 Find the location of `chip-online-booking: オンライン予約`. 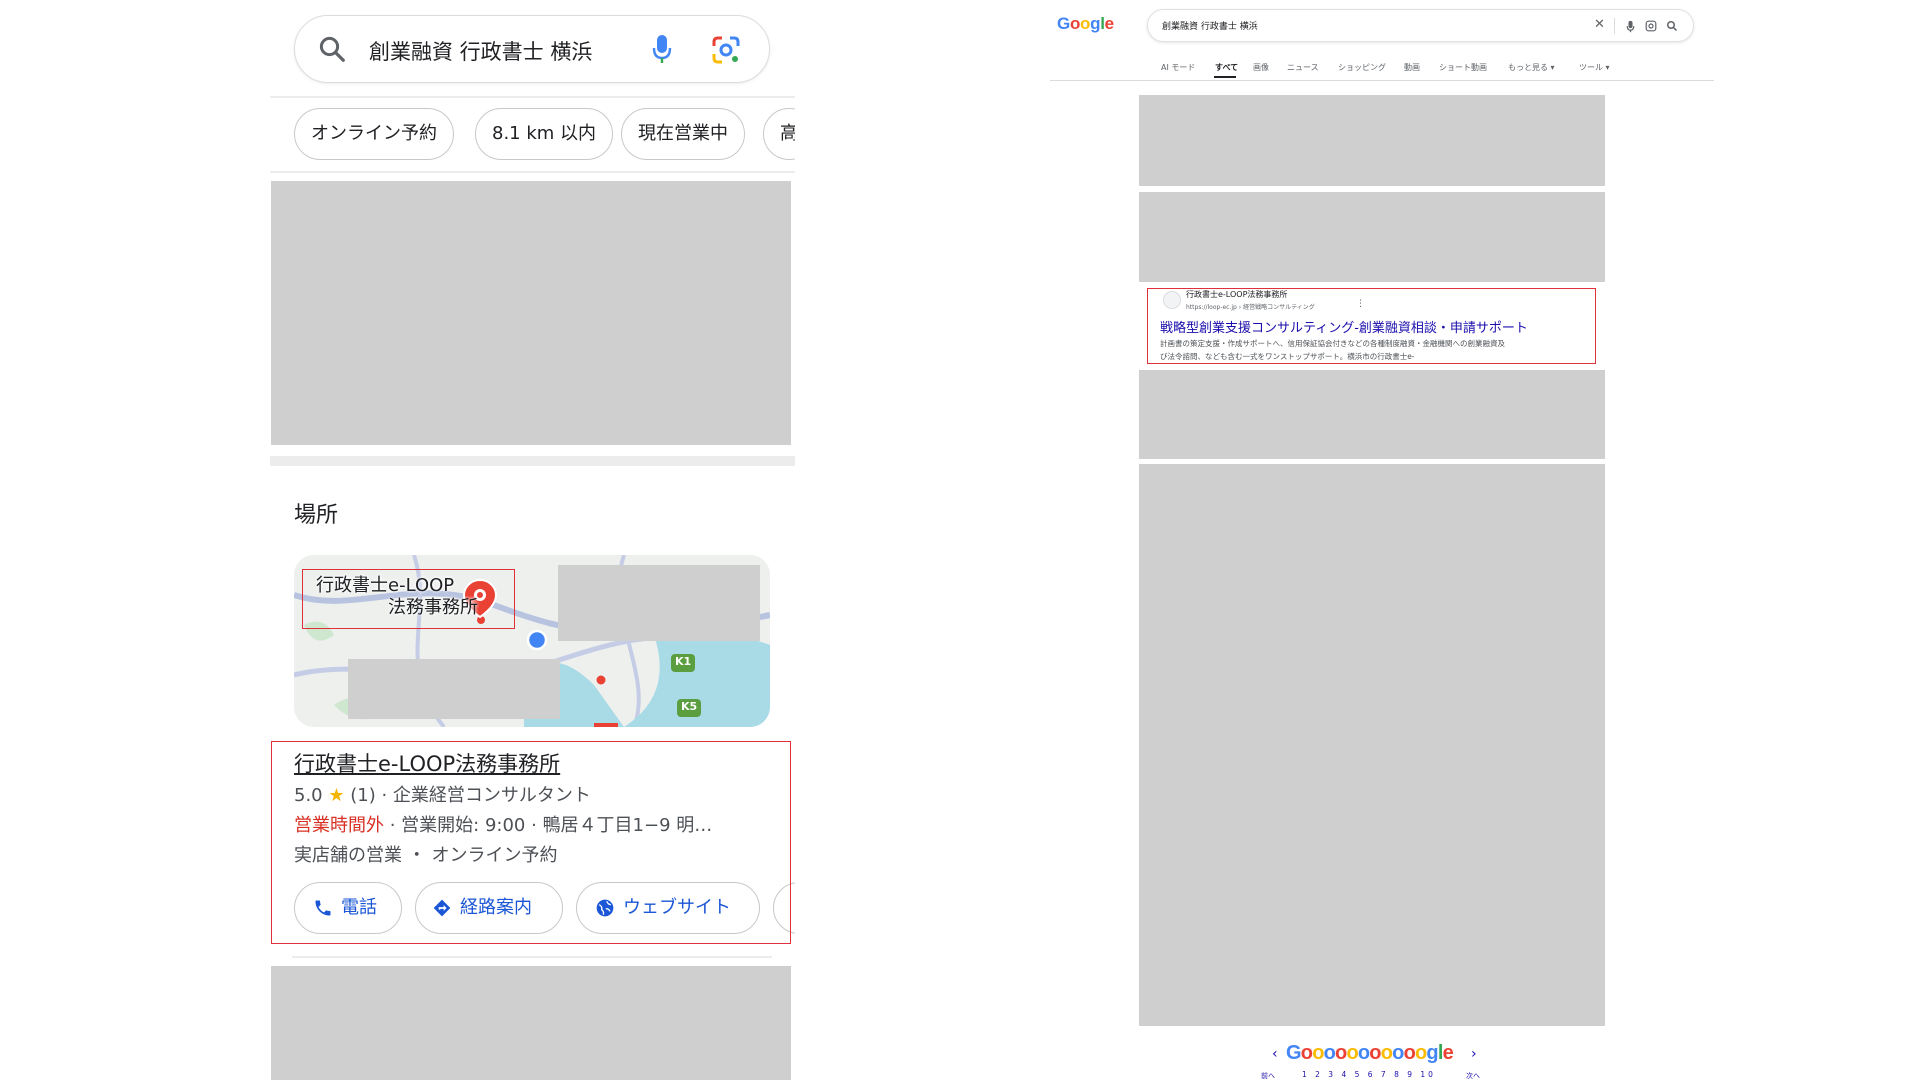

chip-online-booking: オンライン予約 is located at coordinates (374, 134).